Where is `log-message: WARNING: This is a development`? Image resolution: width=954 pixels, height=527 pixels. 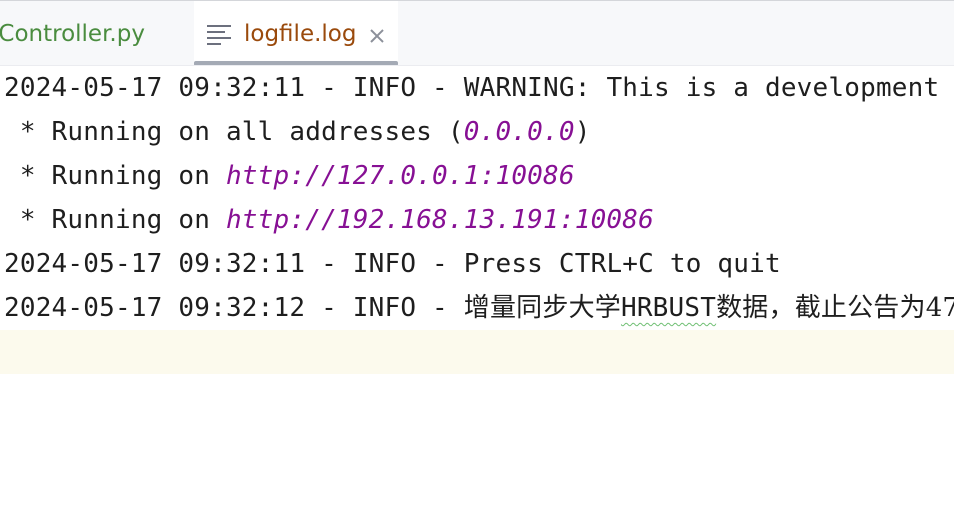 log-message: WARNING: This is a development is located at coordinates (701, 88).